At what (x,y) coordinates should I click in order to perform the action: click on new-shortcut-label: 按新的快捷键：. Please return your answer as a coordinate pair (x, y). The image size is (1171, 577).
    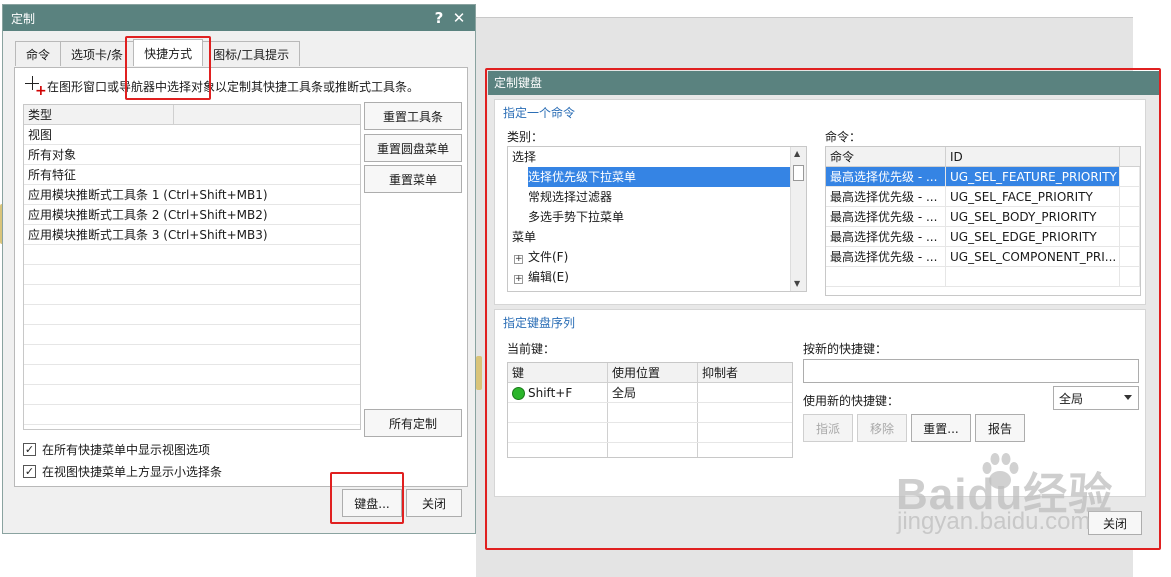
    Looking at the image, I should click on (845, 349).